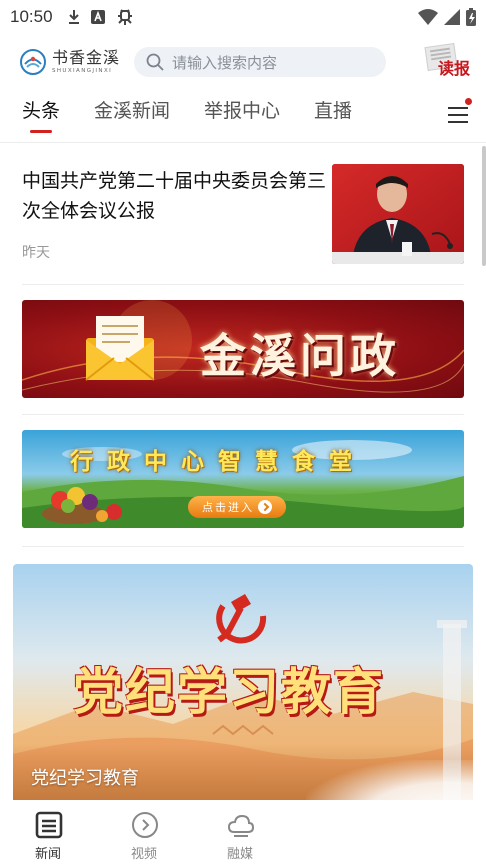 The image size is (486, 864). What do you see at coordinates (218, 461) in the screenshot?
I see `canteen-title: 行政中心智慧食堂` at bounding box center [218, 461].